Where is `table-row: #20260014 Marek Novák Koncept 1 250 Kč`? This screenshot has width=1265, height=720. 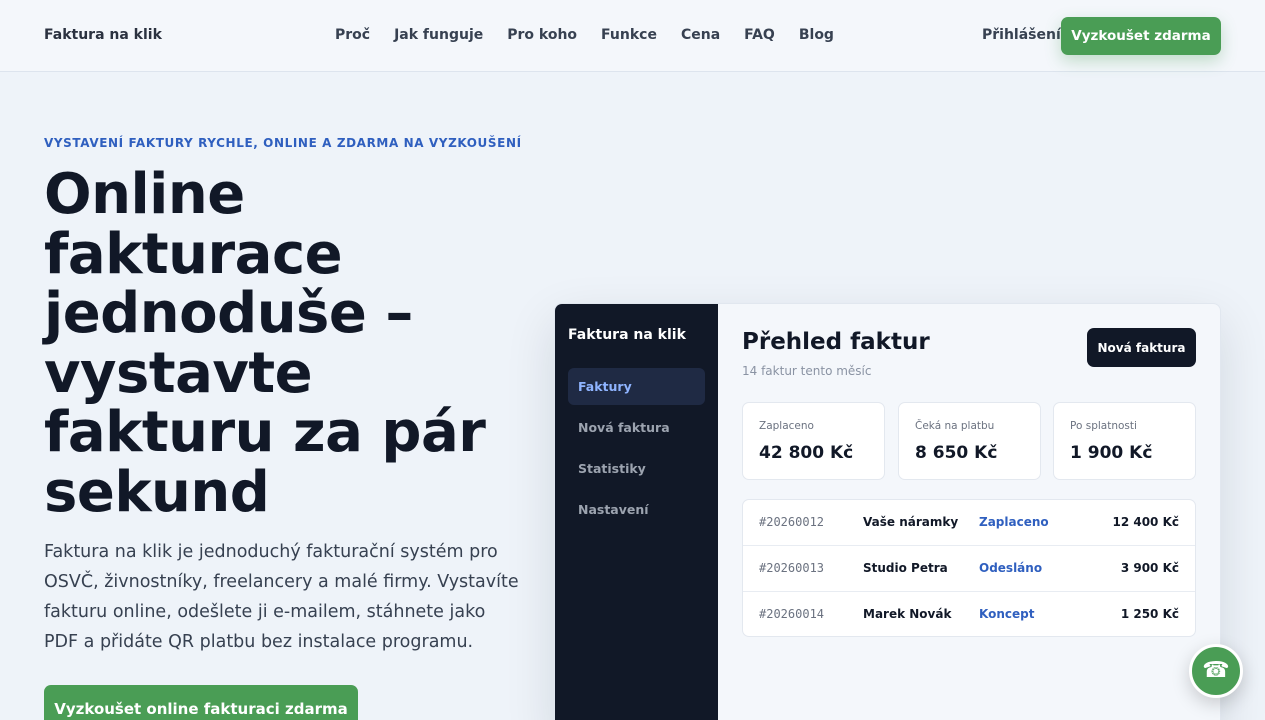 table-row: #20260014 Marek Novák Koncept 1 250 Kč is located at coordinates (969, 614).